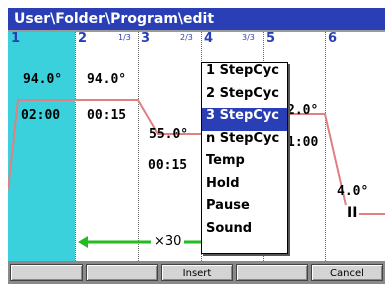  What do you see at coordinates (244, 209) in the screenshot?
I see `menu-item-pause: Pause` at bounding box center [244, 209].